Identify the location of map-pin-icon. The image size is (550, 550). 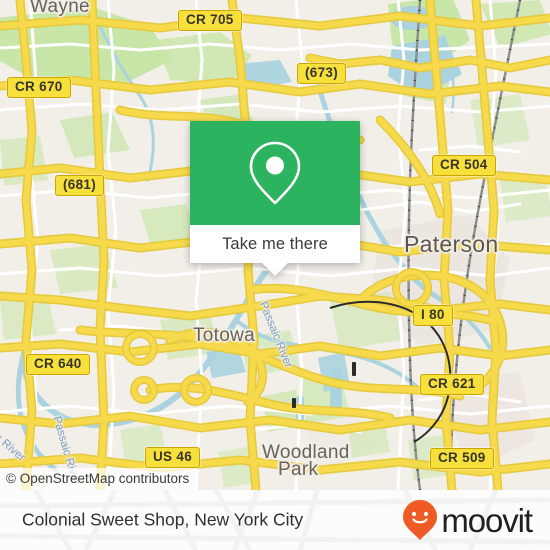
(275, 173).